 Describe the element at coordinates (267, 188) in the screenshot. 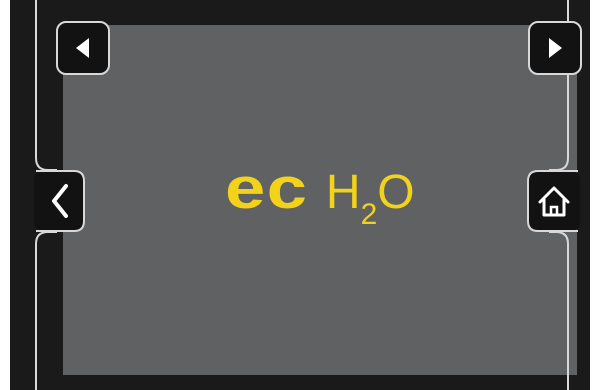

I see `logo-ec-text: ec` at that location.